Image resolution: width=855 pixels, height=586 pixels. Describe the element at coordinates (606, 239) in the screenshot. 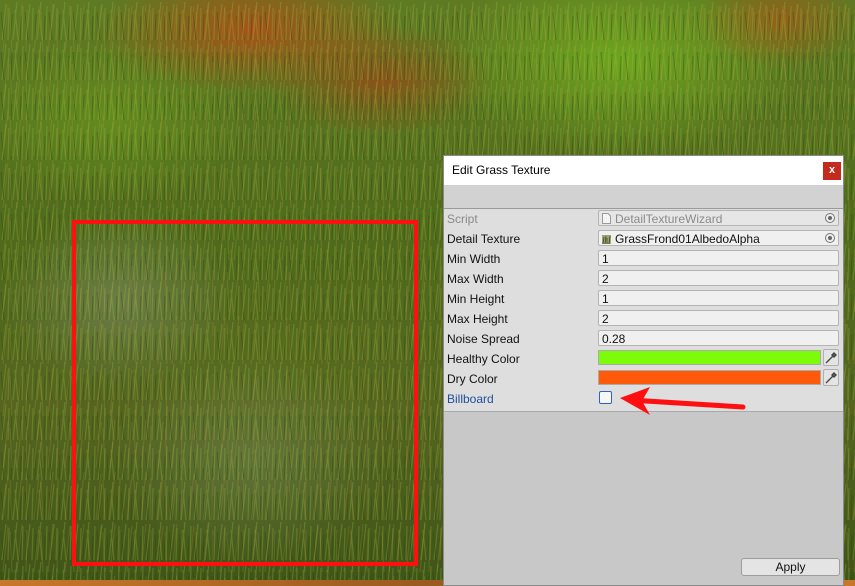

I see `grass-texture-icon` at that location.